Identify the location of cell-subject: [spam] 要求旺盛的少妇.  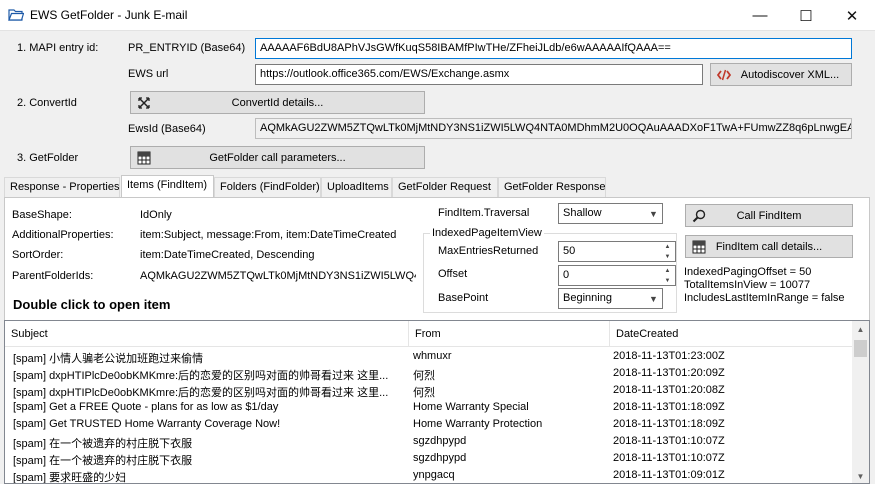
(70, 478).